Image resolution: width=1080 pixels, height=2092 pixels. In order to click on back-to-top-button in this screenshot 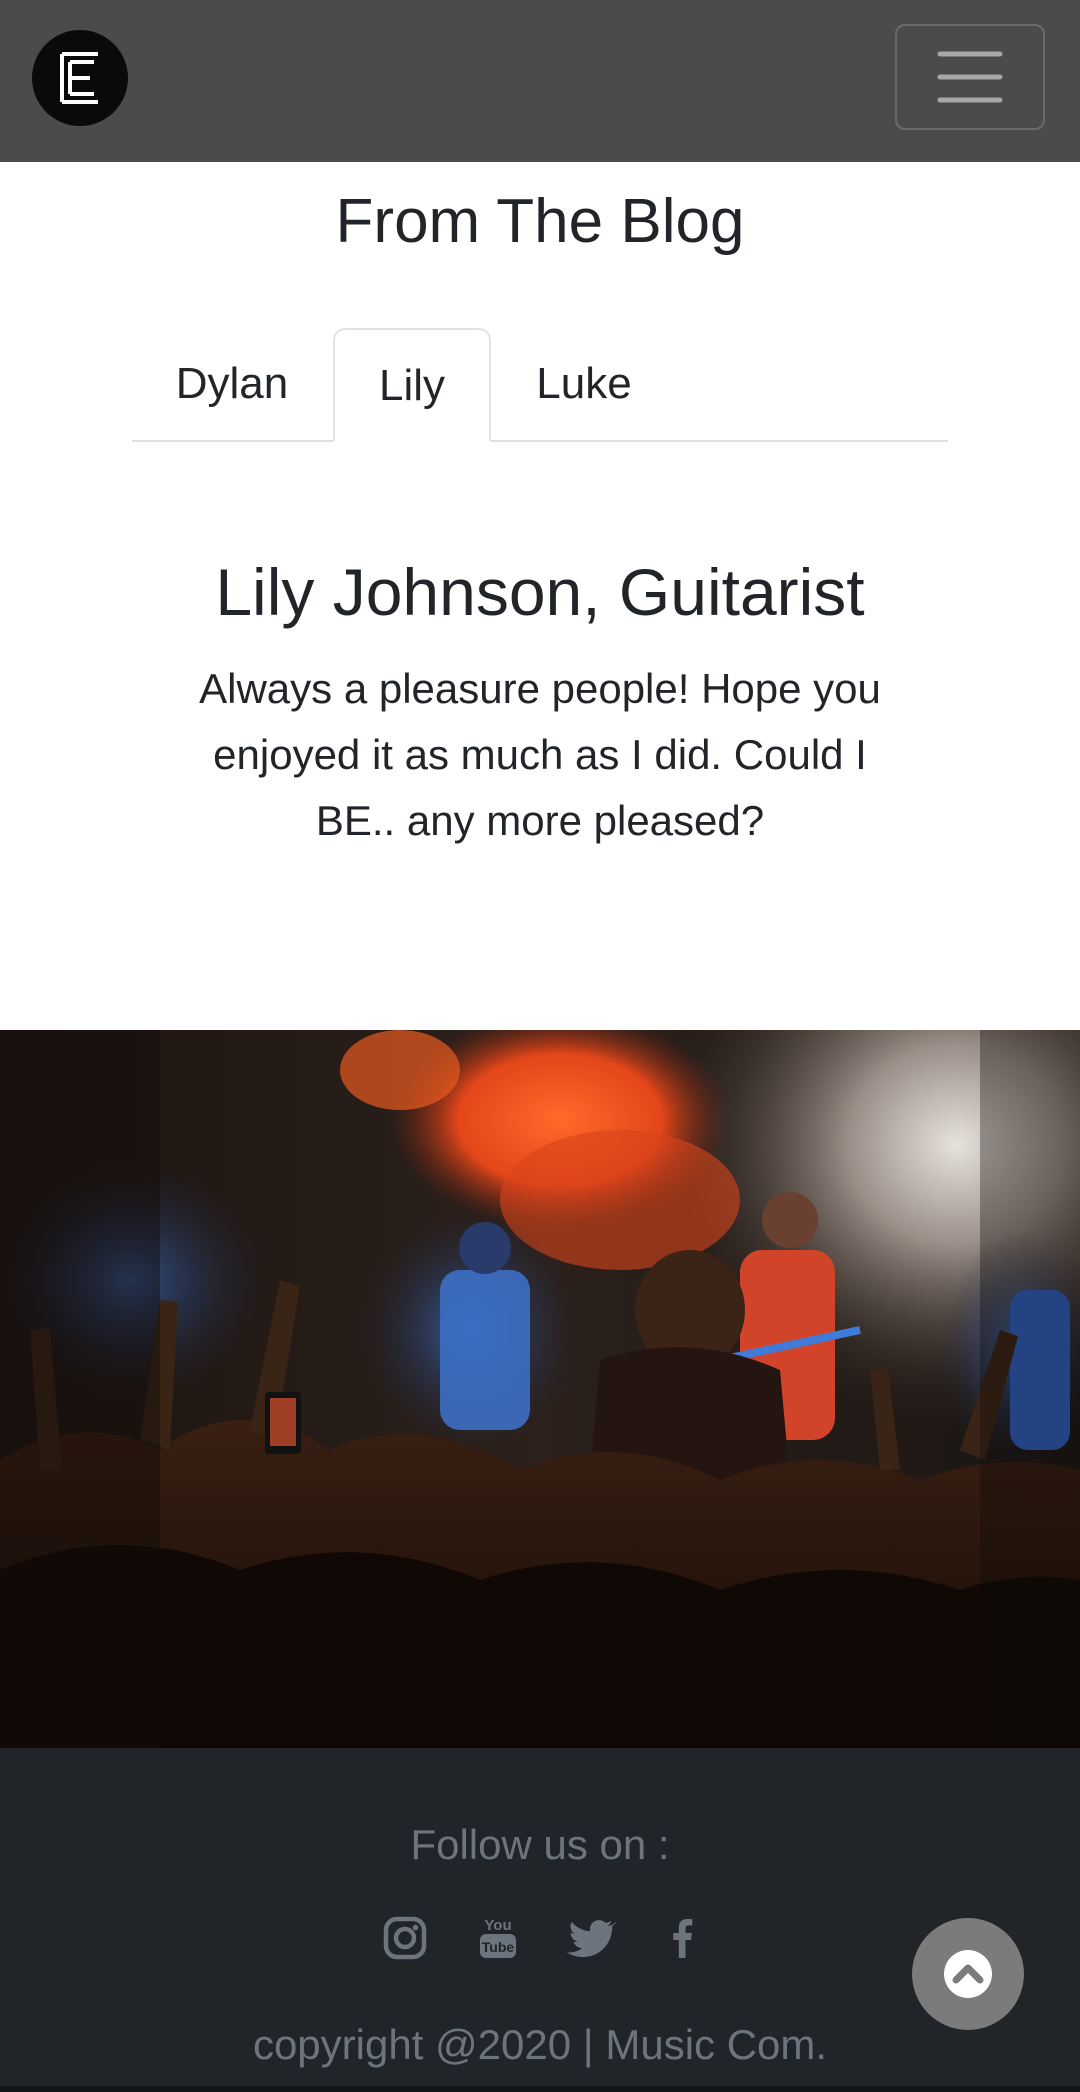, I will do `click(968, 1974)`.